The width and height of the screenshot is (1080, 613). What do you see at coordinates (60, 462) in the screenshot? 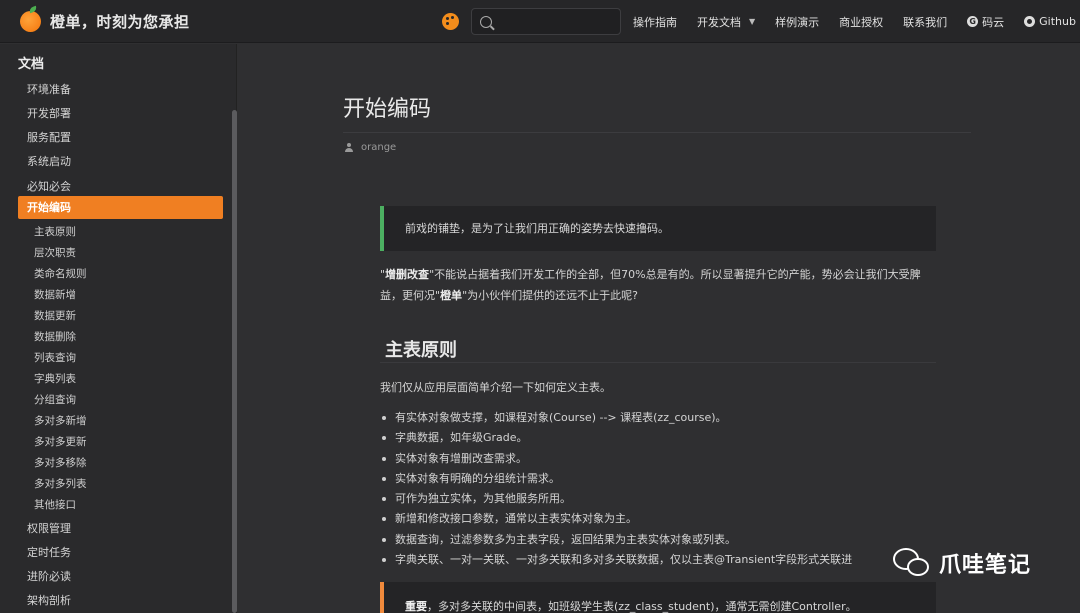
I see `sidebar-subitem: 多对多移除` at bounding box center [60, 462].